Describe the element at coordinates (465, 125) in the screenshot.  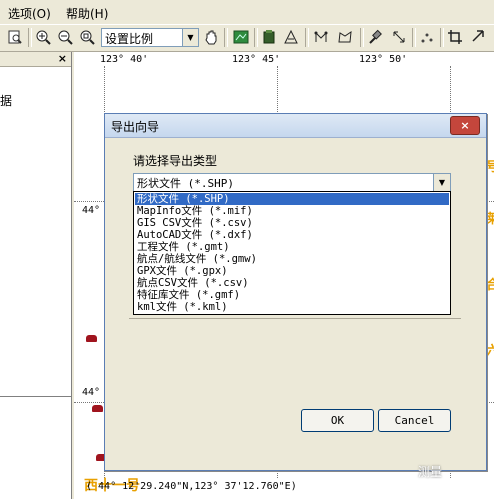
I see `close-icon: ×` at that location.